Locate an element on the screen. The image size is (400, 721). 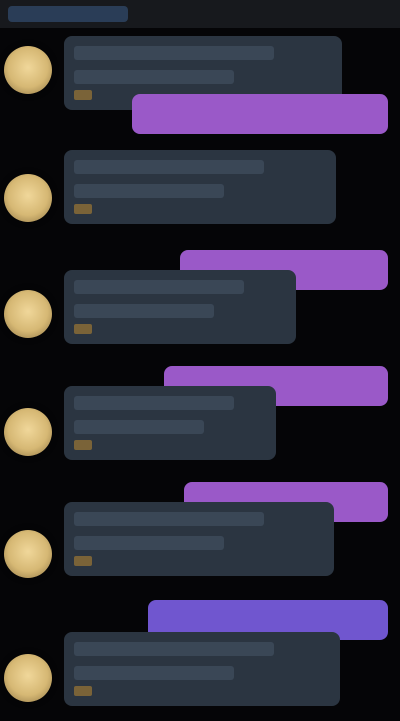
chat-title is located at coordinates (68, 14).